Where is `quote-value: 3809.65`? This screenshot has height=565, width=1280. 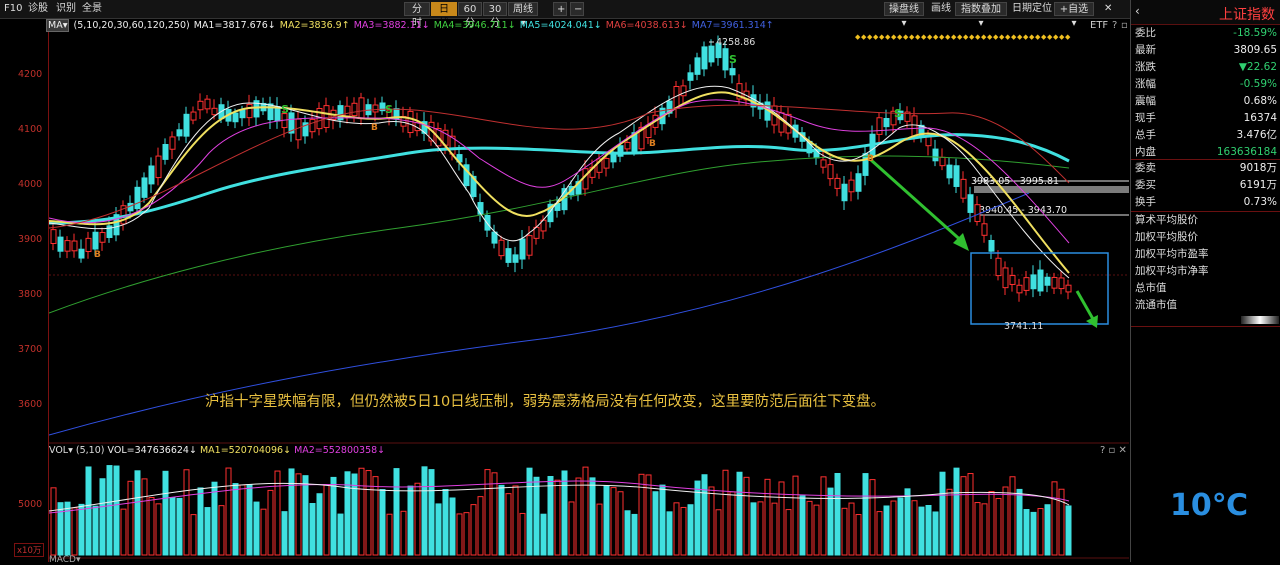 quote-value: 3809.65 is located at coordinates (1255, 50).